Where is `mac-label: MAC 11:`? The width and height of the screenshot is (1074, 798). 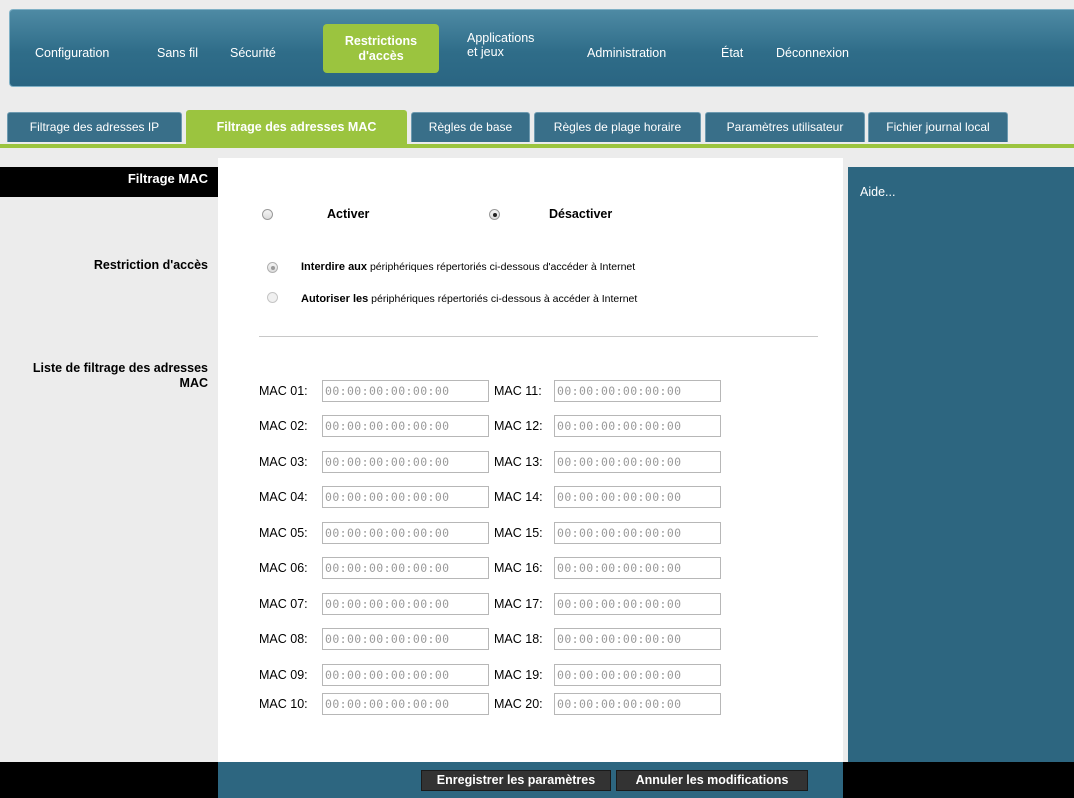 mac-label: MAC 11: is located at coordinates (518, 391).